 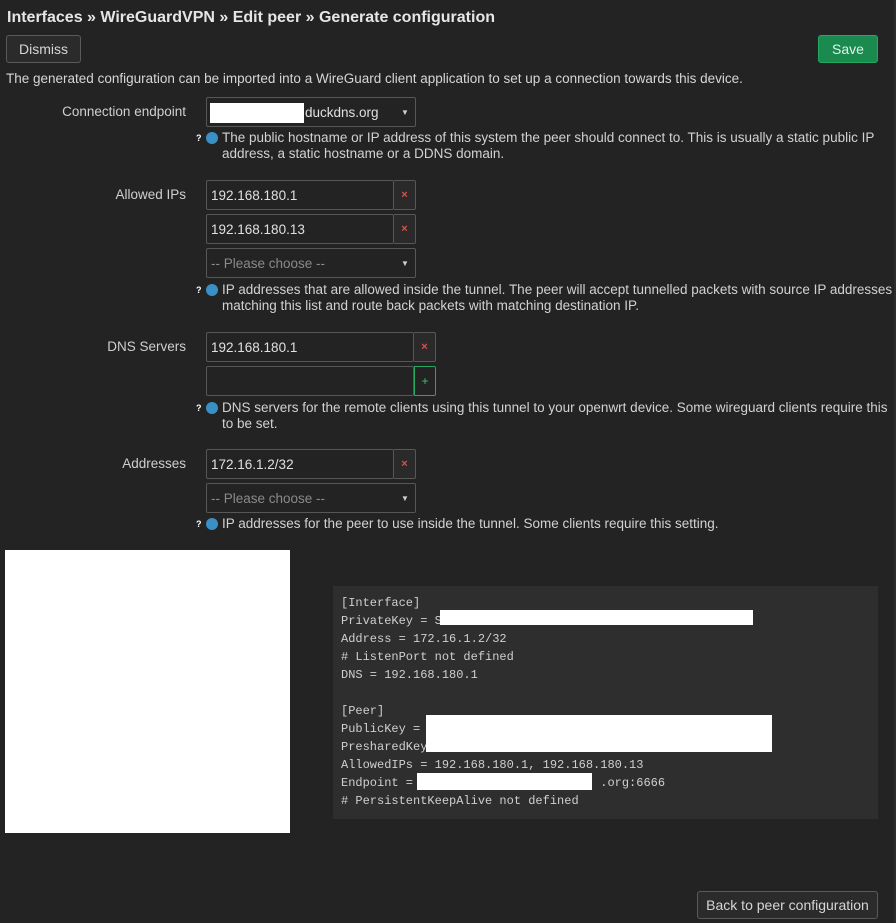 What do you see at coordinates (427, 657) in the screenshot?
I see `config-line: # ListenPort not defined` at bounding box center [427, 657].